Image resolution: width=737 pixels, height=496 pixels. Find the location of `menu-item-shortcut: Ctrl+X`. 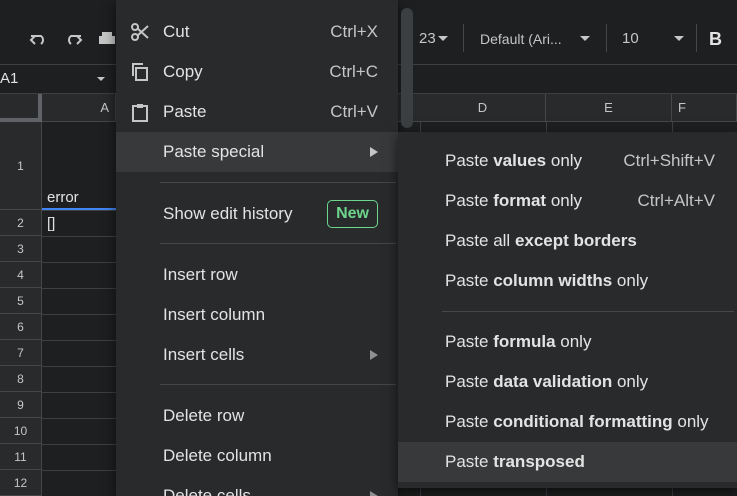

menu-item-shortcut: Ctrl+X is located at coordinates (354, 31).